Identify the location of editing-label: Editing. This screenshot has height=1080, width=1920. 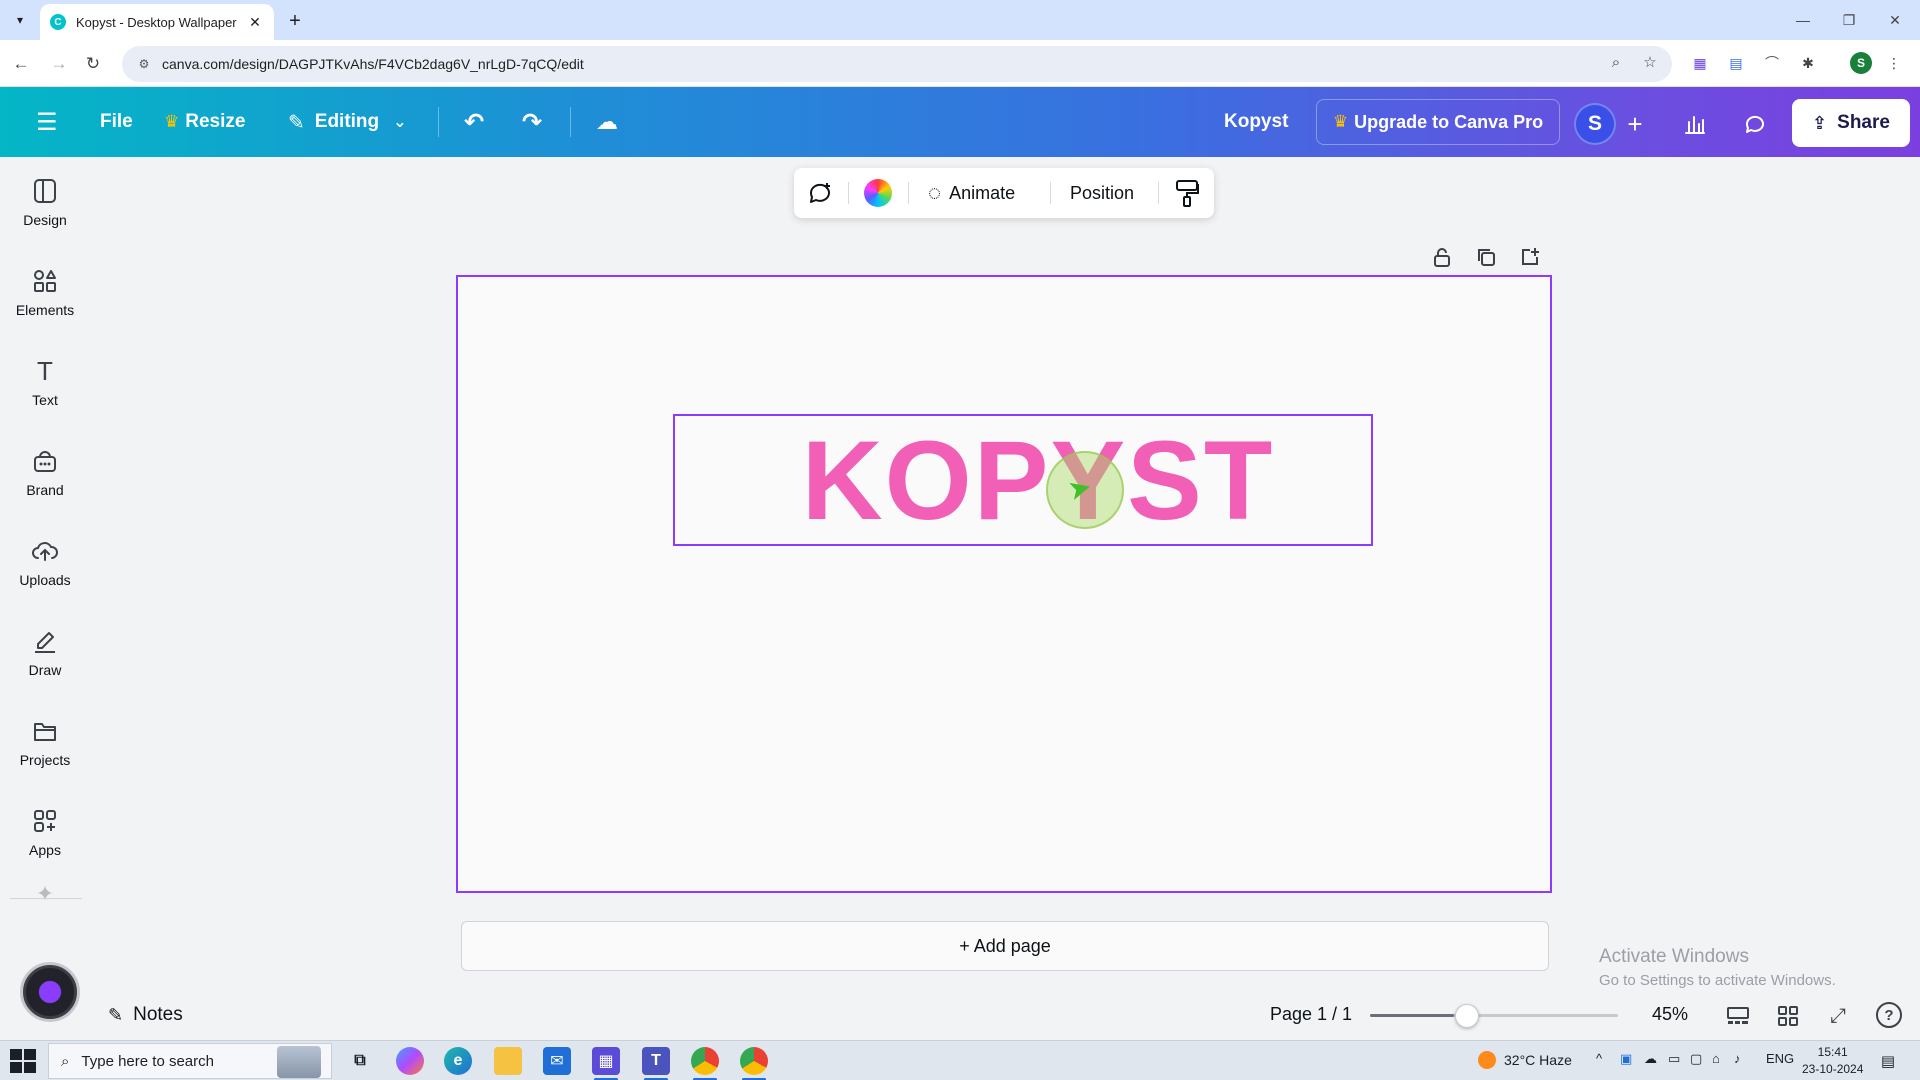
(347, 121).